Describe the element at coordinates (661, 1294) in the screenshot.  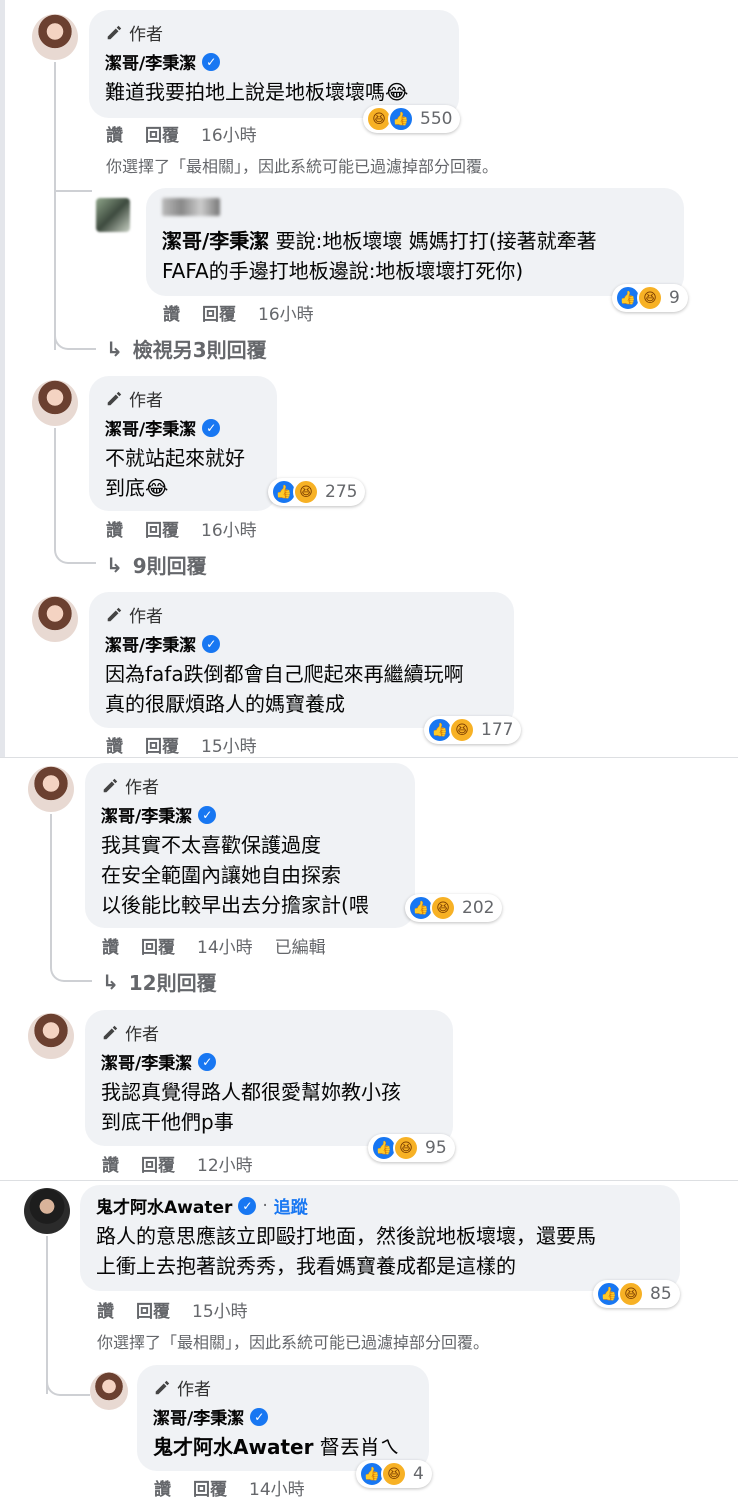
I see `reaction-count: 85` at that location.